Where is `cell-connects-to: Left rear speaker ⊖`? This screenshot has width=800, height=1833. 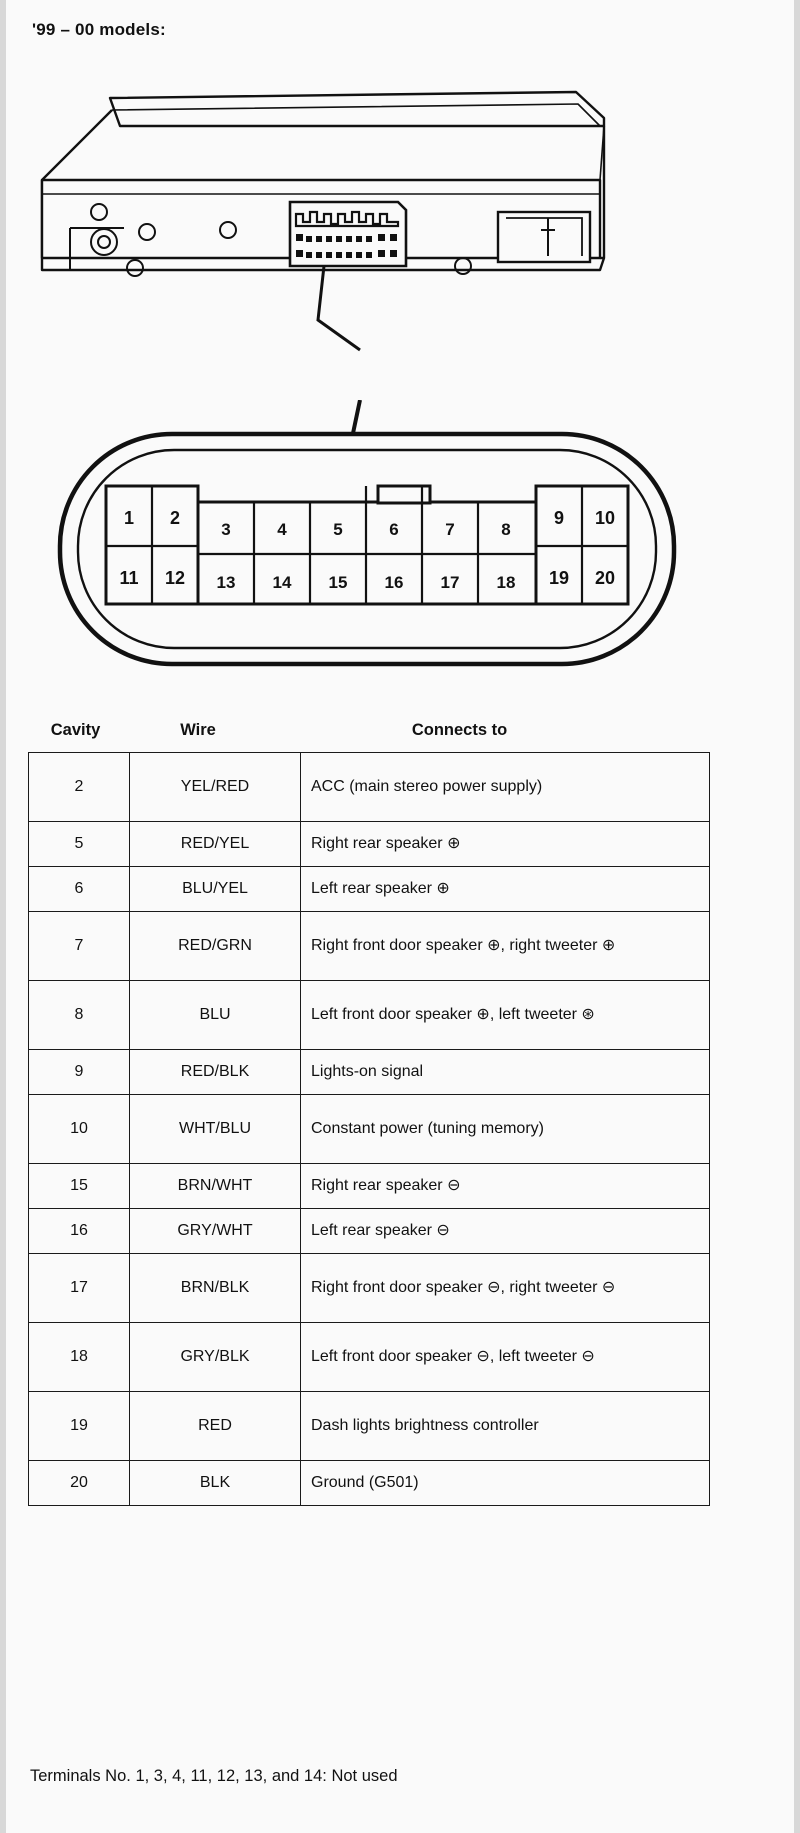
cell-connects-to: Left rear speaker ⊖ is located at coordinates (505, 1231).